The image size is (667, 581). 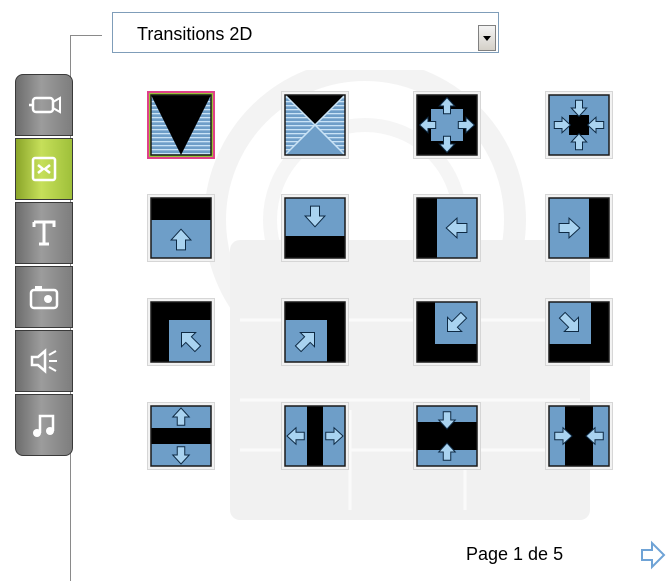 I want to click on chevron-down-icon, so click(x=487, y=38).